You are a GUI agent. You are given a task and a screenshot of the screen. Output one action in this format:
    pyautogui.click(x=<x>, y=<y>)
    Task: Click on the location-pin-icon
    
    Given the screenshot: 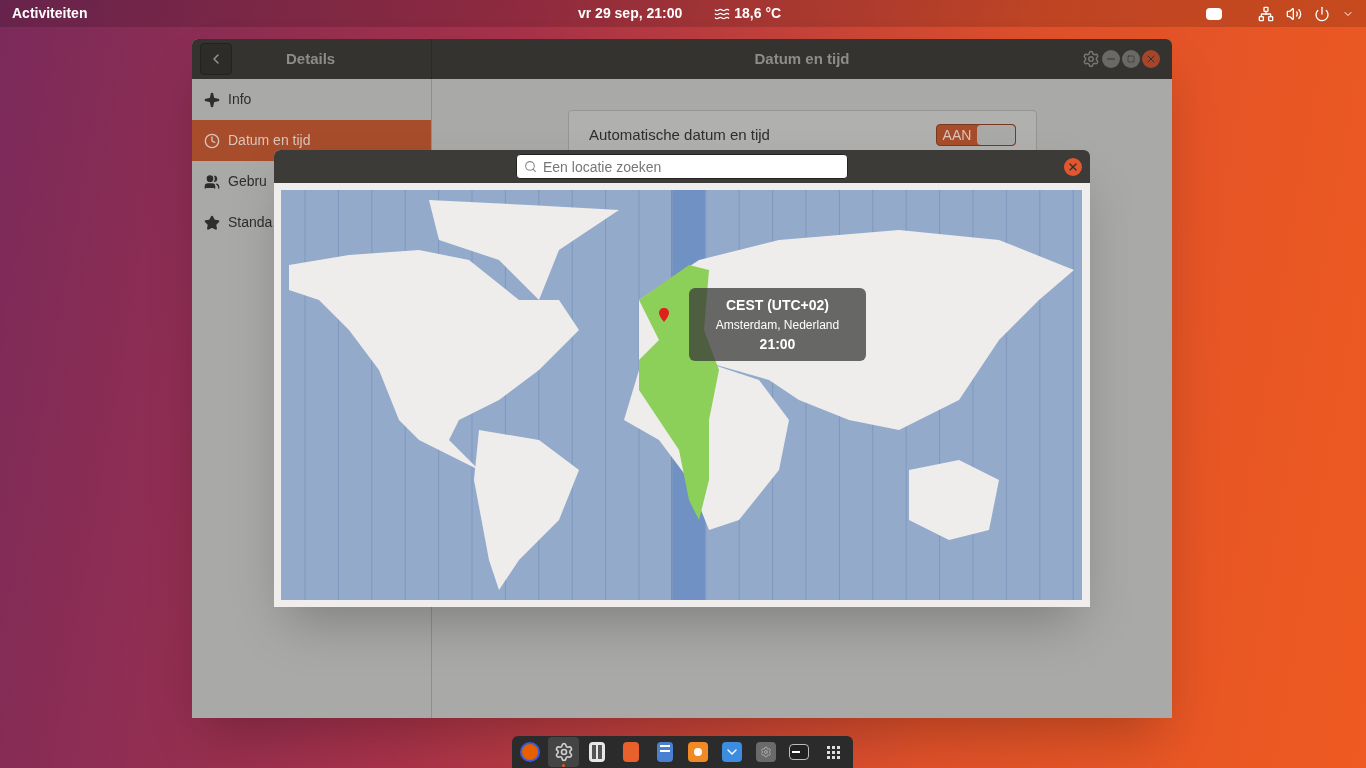 What is the action you would take?
    pyautogui.click(x=664, y=315)
    